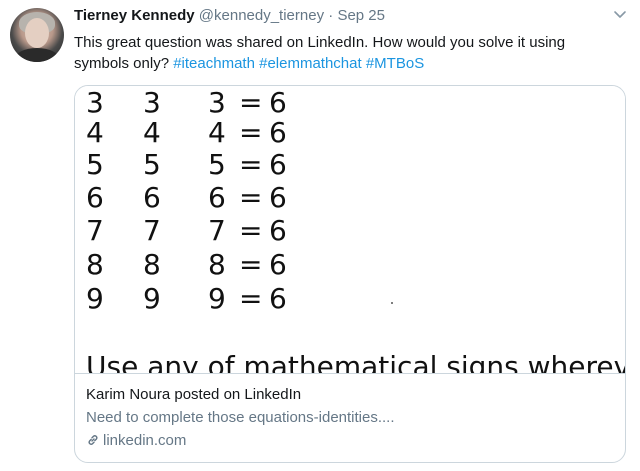  I want to click on card-title: Karim Noura posted on LinkedIn, so click(194, 394).